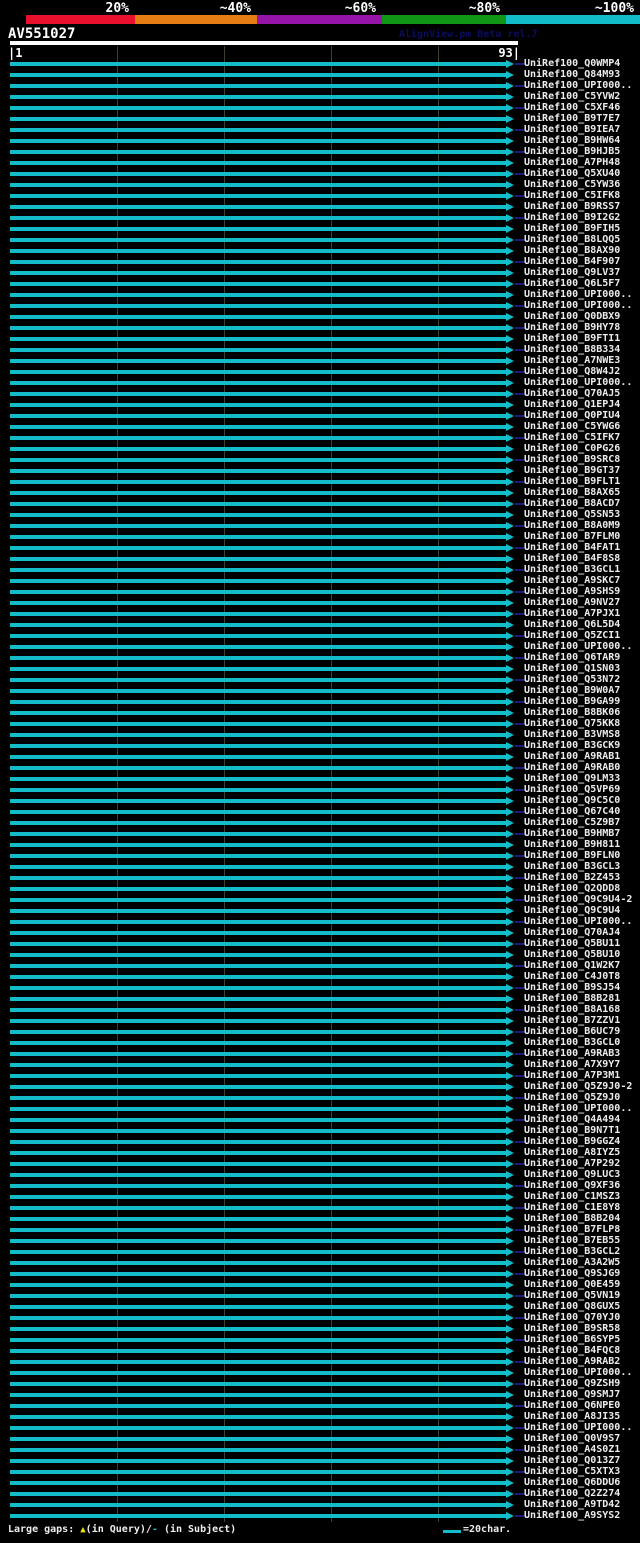  I want to click on subject-label: UniRef100_Q0PIU4, so click(572, 415).